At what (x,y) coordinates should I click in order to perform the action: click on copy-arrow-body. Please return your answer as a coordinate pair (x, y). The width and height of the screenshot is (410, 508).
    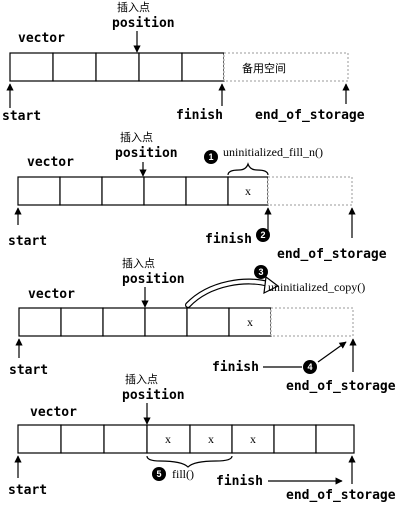
    Looking at the image, I should click on (228, 293).